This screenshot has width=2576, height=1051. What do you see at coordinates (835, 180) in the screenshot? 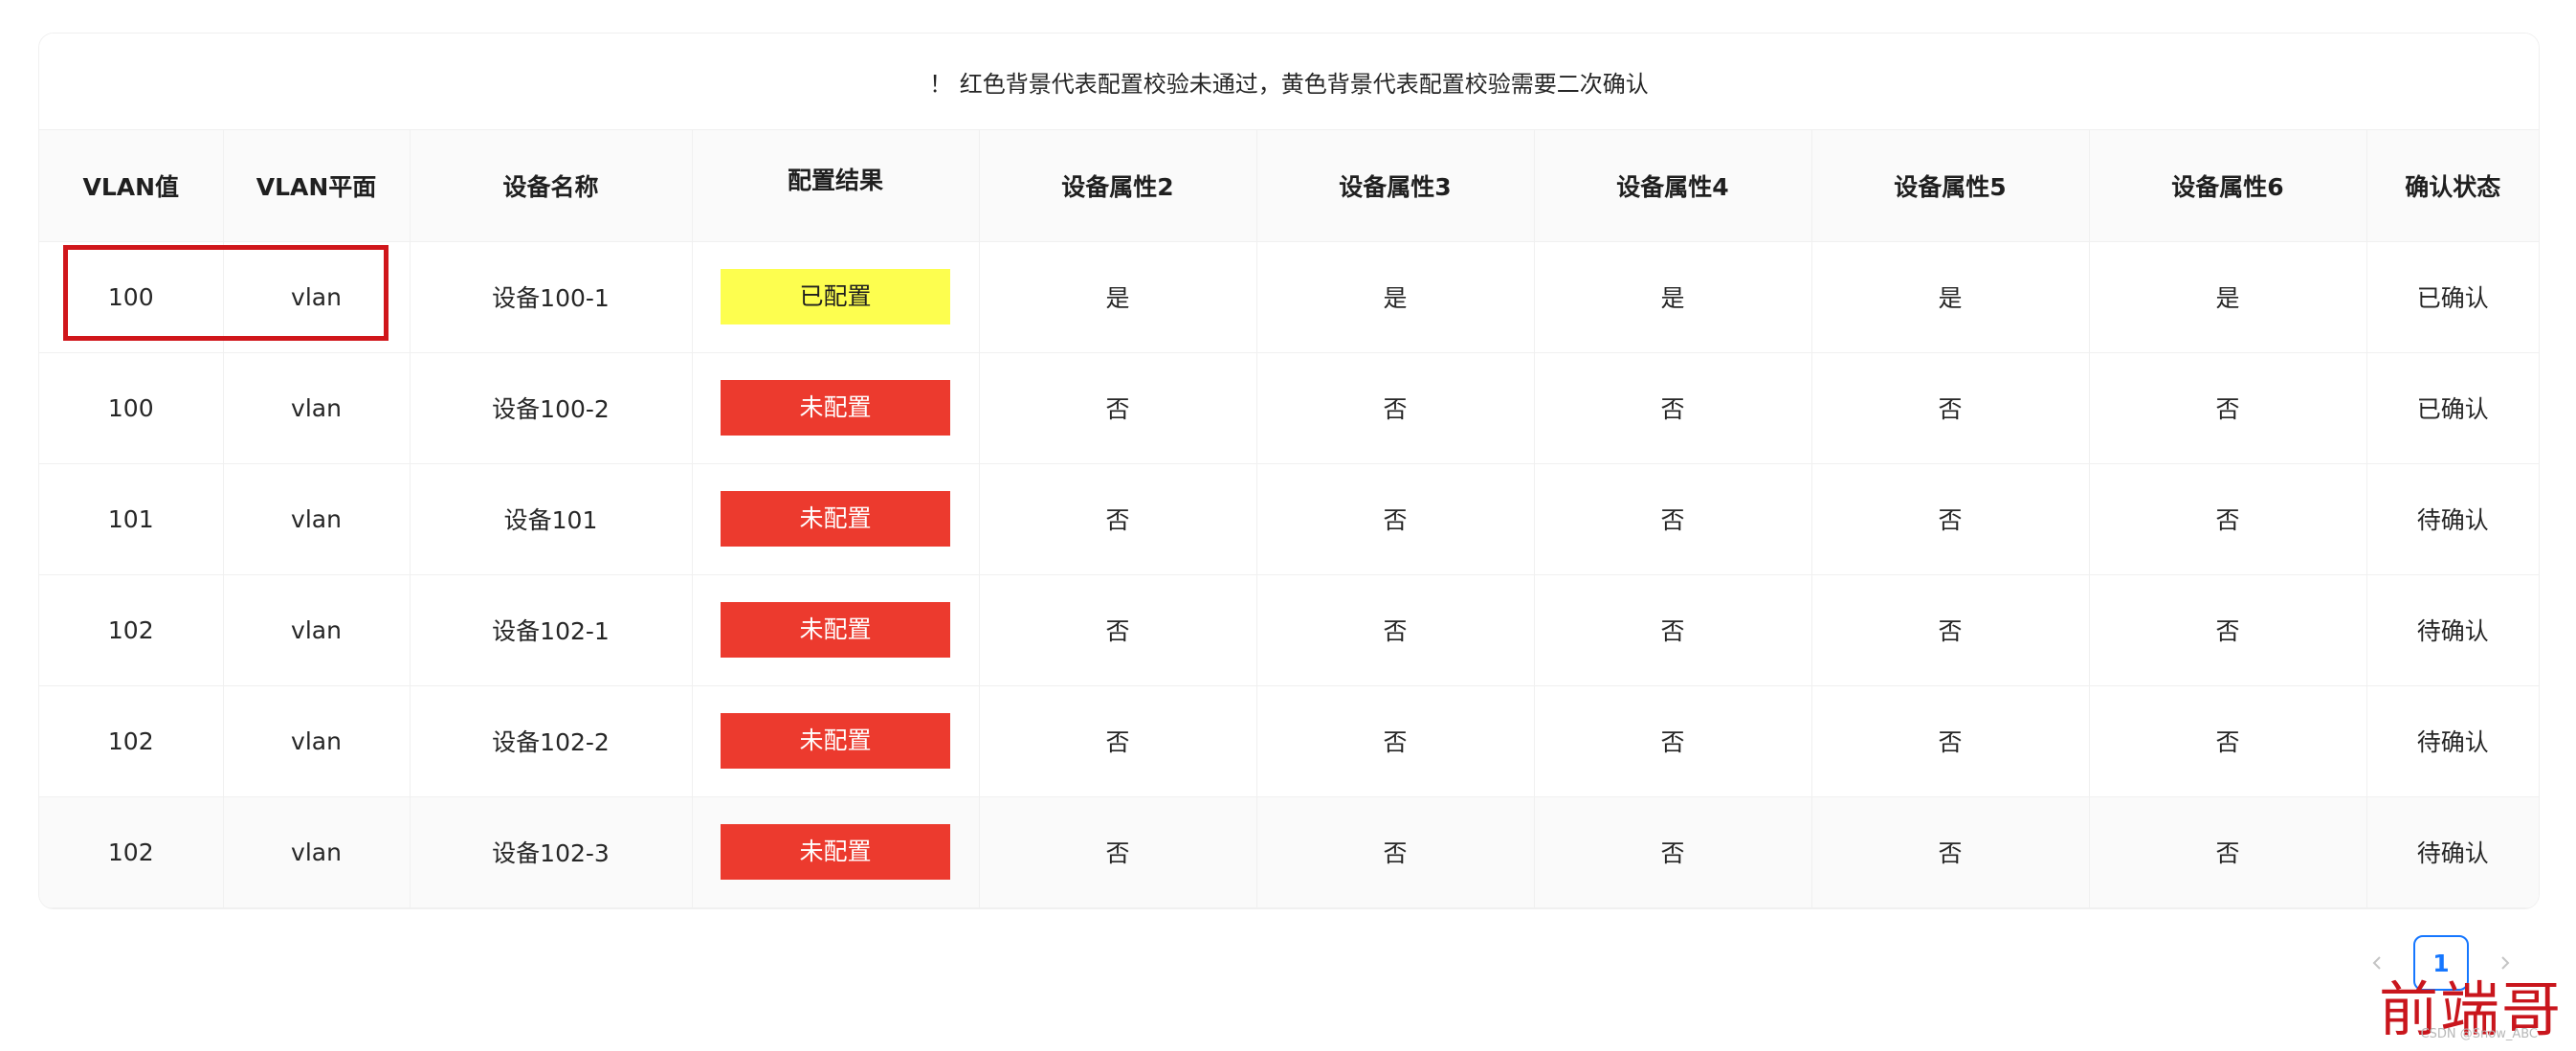
I see `column-header-config-result-label: 配置结果` at bounding box center [835, 180].